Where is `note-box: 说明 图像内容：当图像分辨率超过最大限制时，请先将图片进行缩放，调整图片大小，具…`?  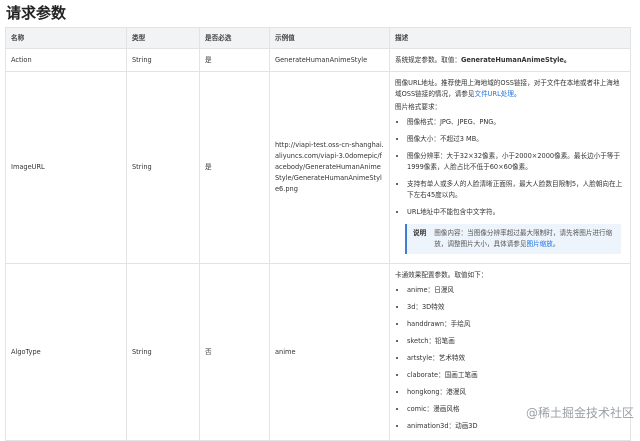 note-box: 说明 图像内容：当图像分辨率超过最大限制时，请先将图片进行缩放，调整图片大小，具… is located at coordinates (513, 239).